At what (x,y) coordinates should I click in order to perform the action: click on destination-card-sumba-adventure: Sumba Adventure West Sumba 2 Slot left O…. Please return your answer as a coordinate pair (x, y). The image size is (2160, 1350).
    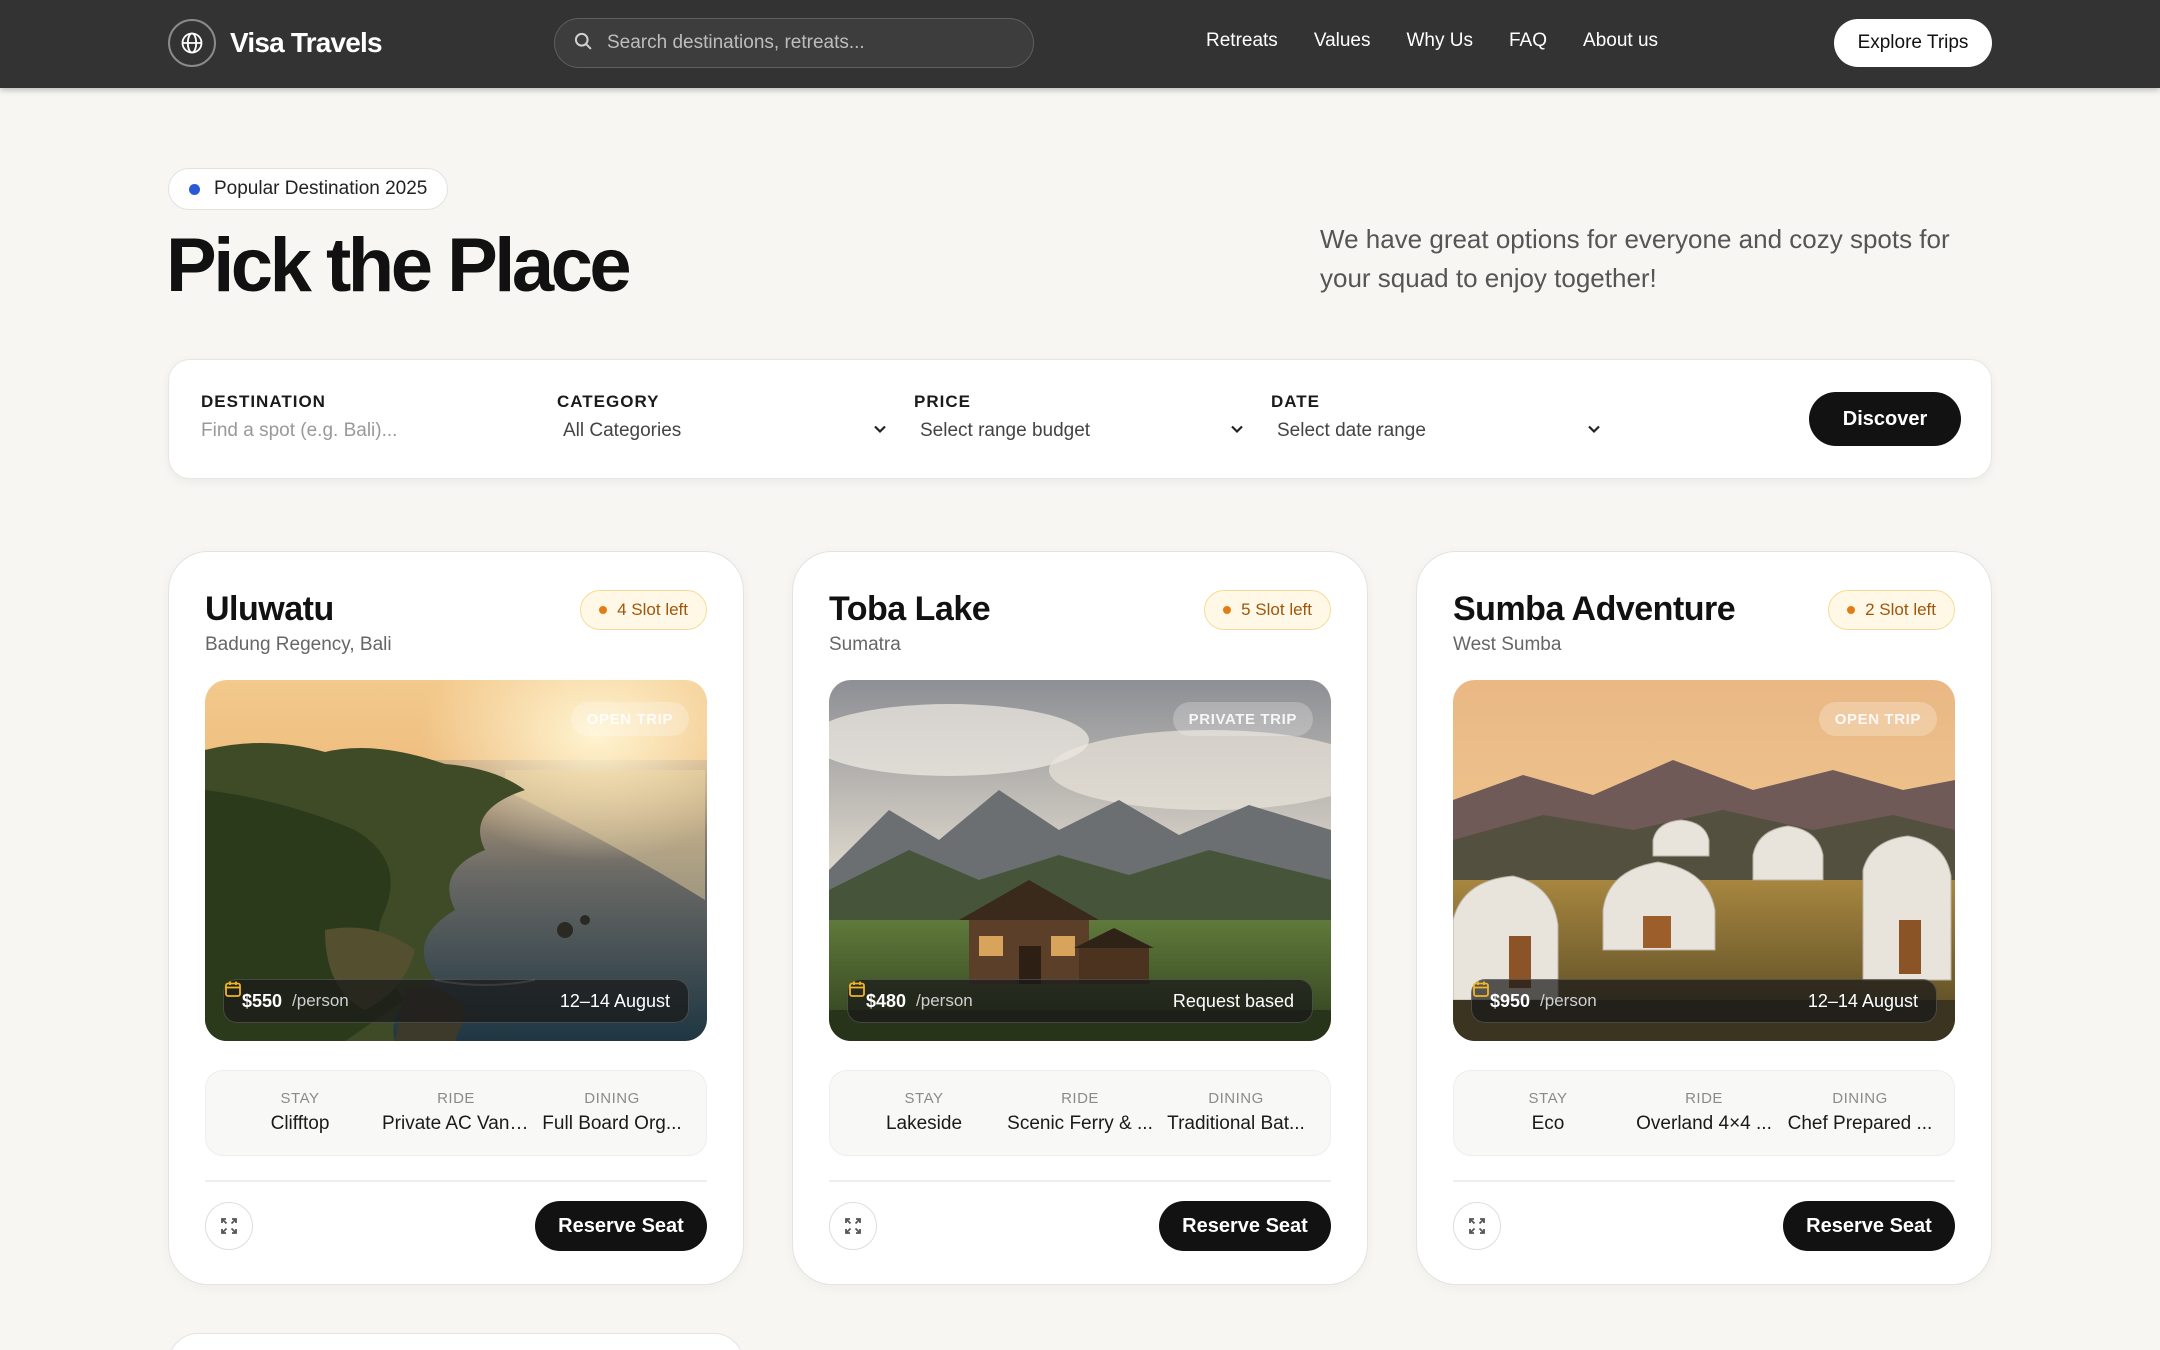
    Looking at the image, I should click on (1704, 918).